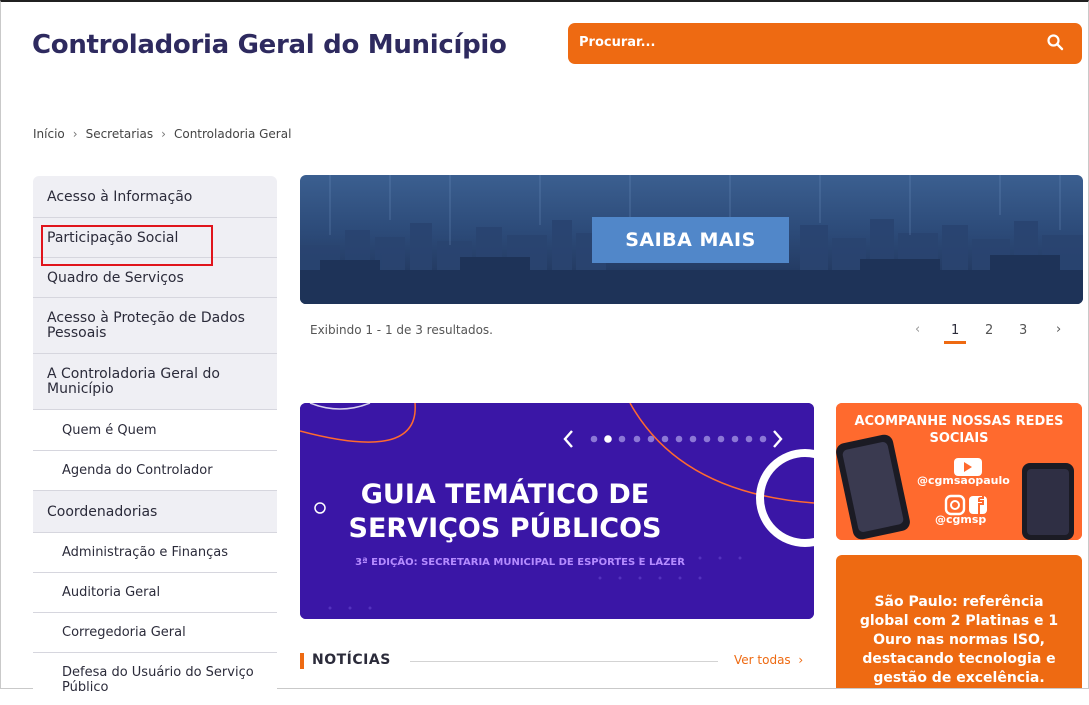 The height and width of the screenshot is (705, 1089). What do you see at coordinates (302, 661) in the screenshot?
I see `news-accent-bar` at bounding box center [302, 661].